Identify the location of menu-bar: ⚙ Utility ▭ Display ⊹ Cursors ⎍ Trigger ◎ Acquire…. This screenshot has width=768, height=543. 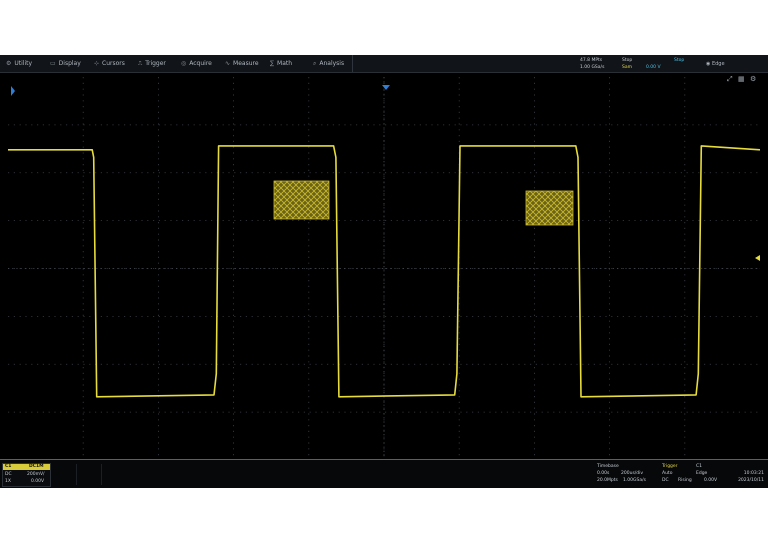
(384, 64).